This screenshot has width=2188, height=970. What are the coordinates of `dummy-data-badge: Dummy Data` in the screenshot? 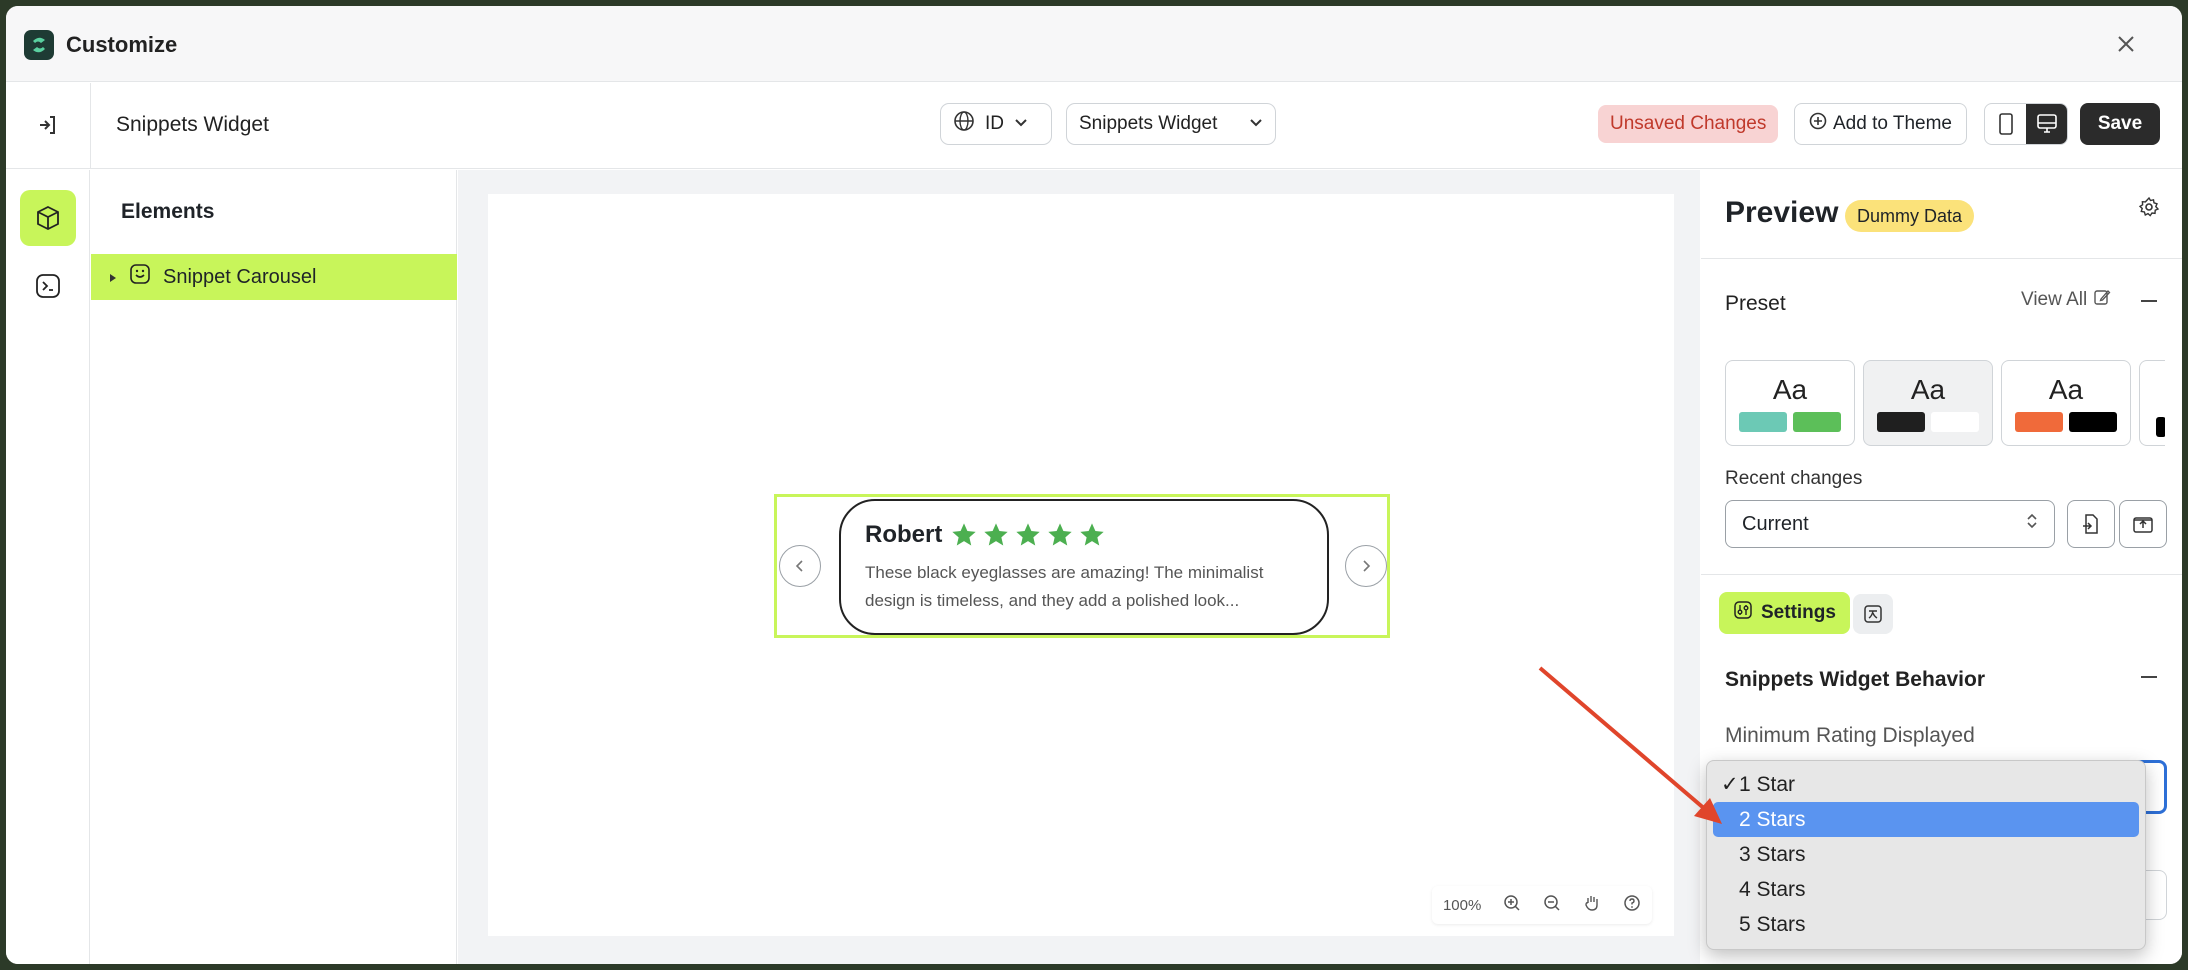 It's located at (1910, 216).